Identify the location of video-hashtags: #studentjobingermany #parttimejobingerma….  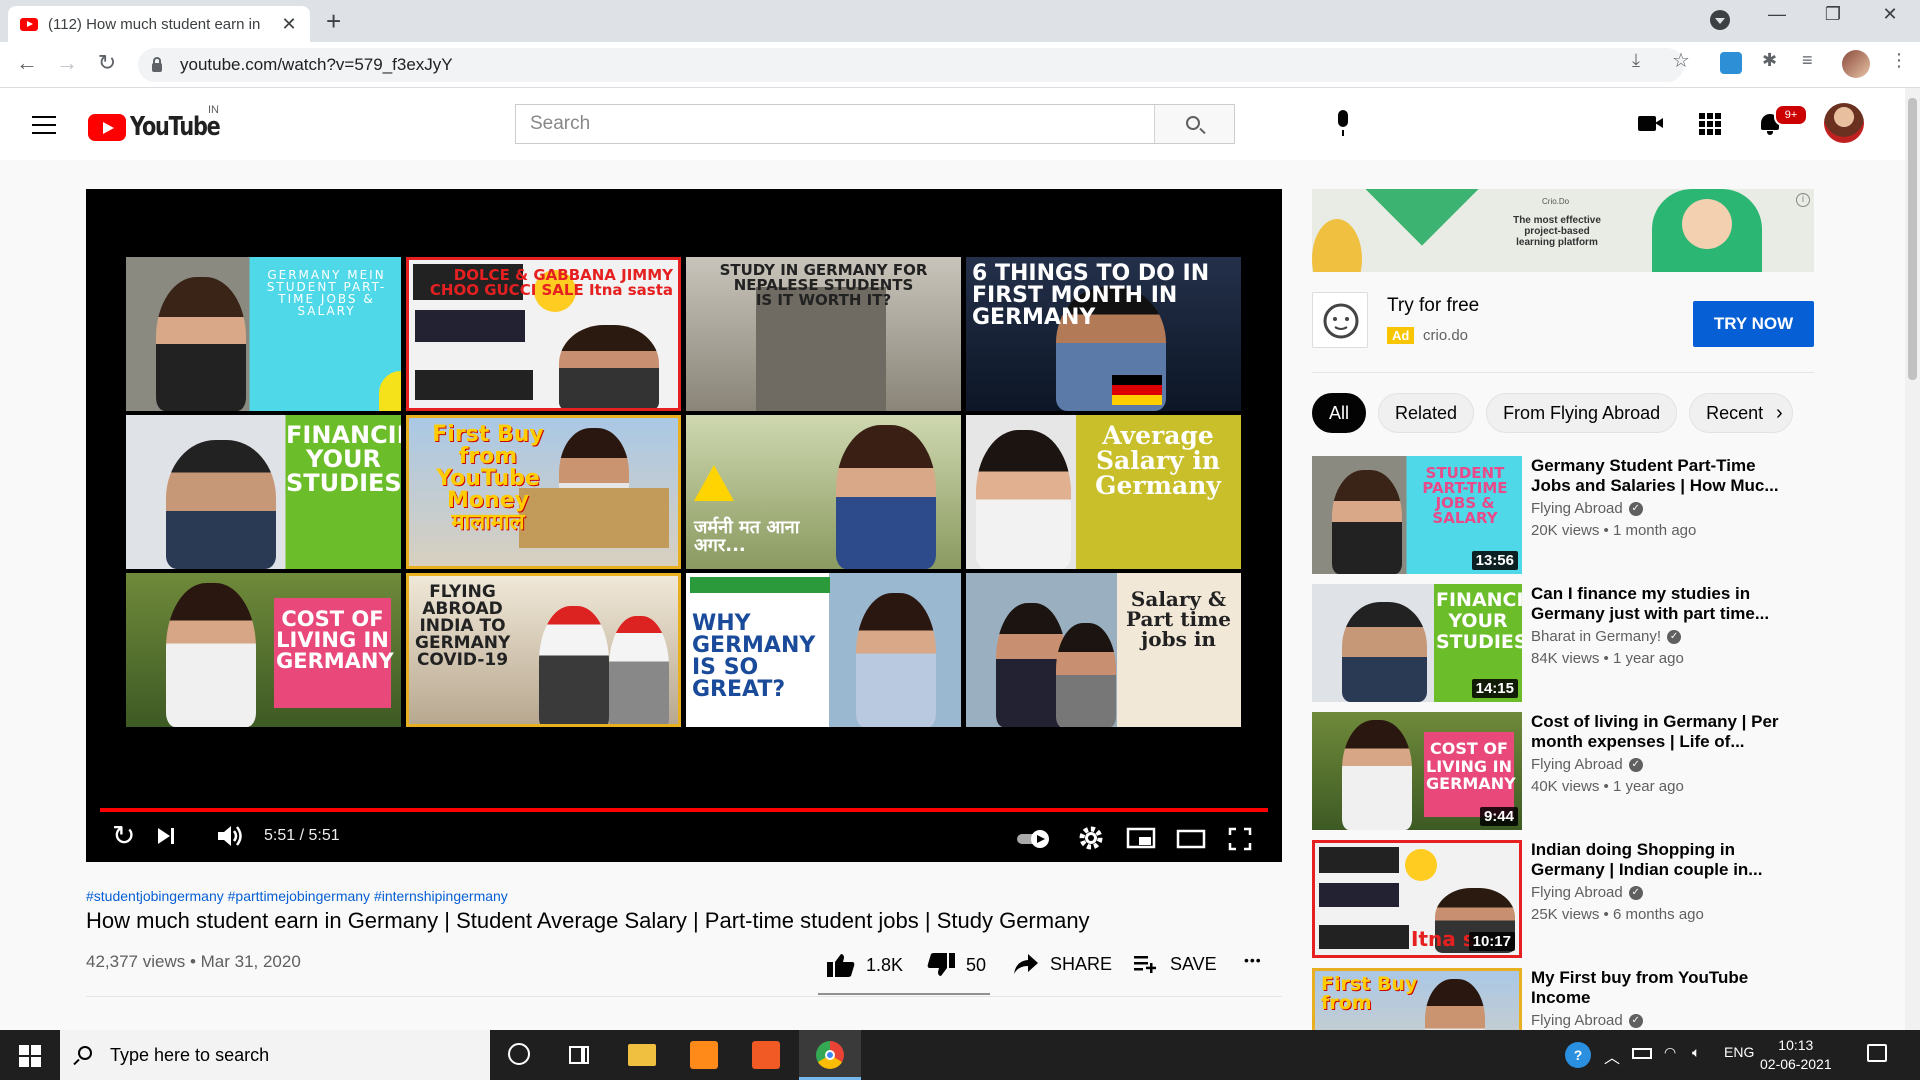
(297, 896).